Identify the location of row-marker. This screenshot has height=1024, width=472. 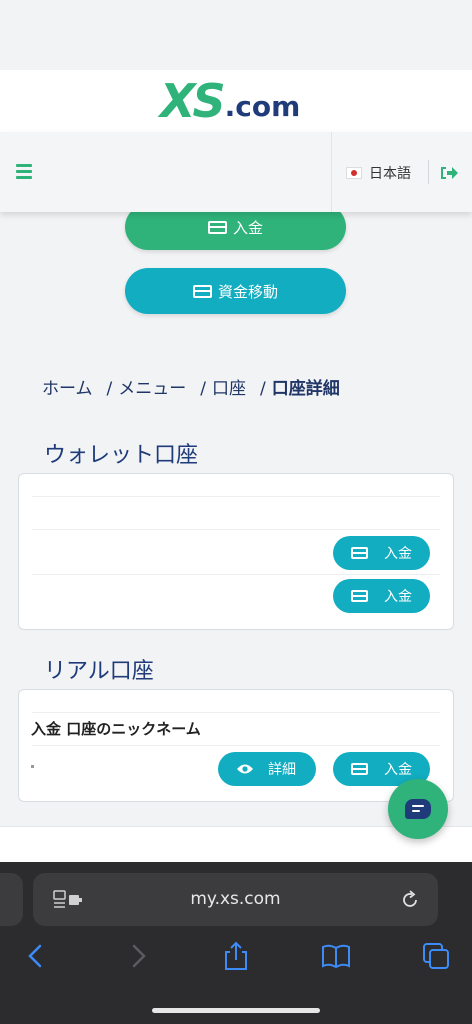
(32, 766).